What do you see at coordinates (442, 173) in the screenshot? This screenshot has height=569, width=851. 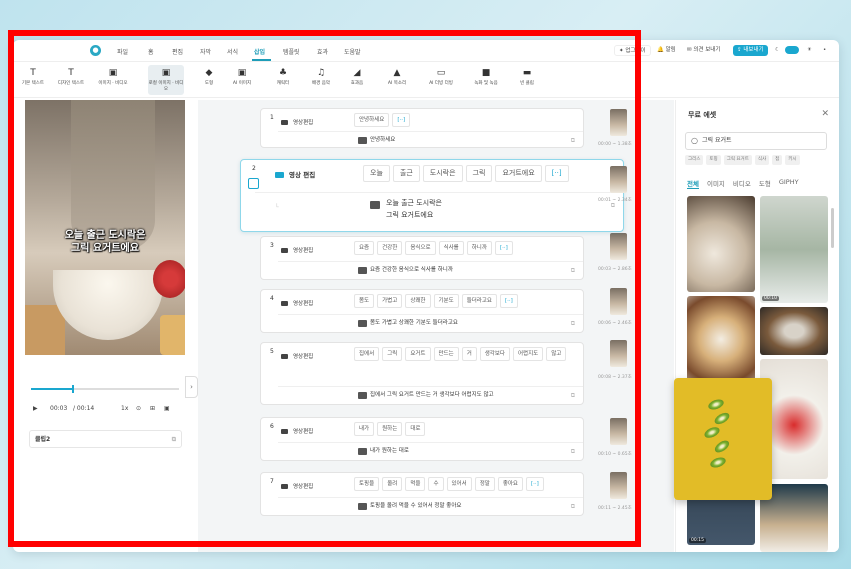 I see `word-chip: 도시락은` at bounding box center [442, 173].